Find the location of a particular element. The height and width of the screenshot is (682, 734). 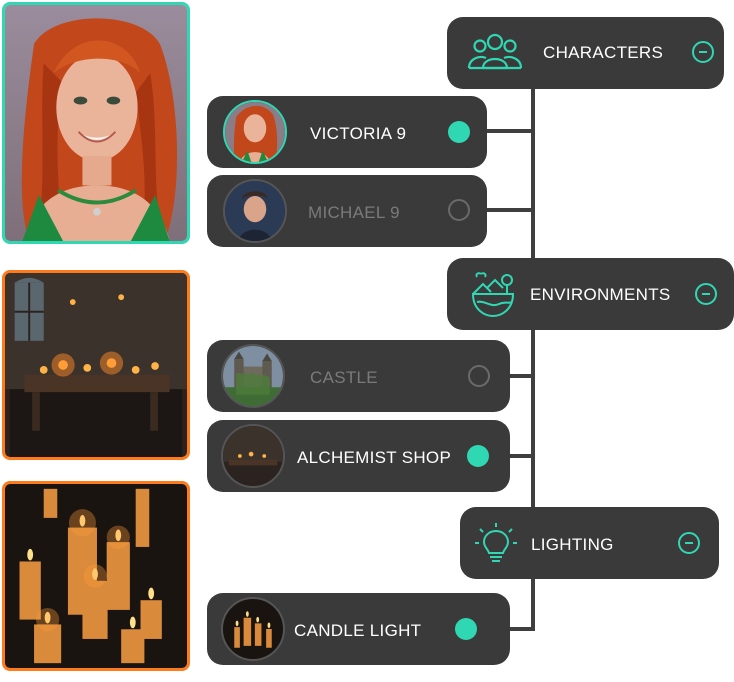

castle-label: CASTLE is located at coordinates (344, 377).